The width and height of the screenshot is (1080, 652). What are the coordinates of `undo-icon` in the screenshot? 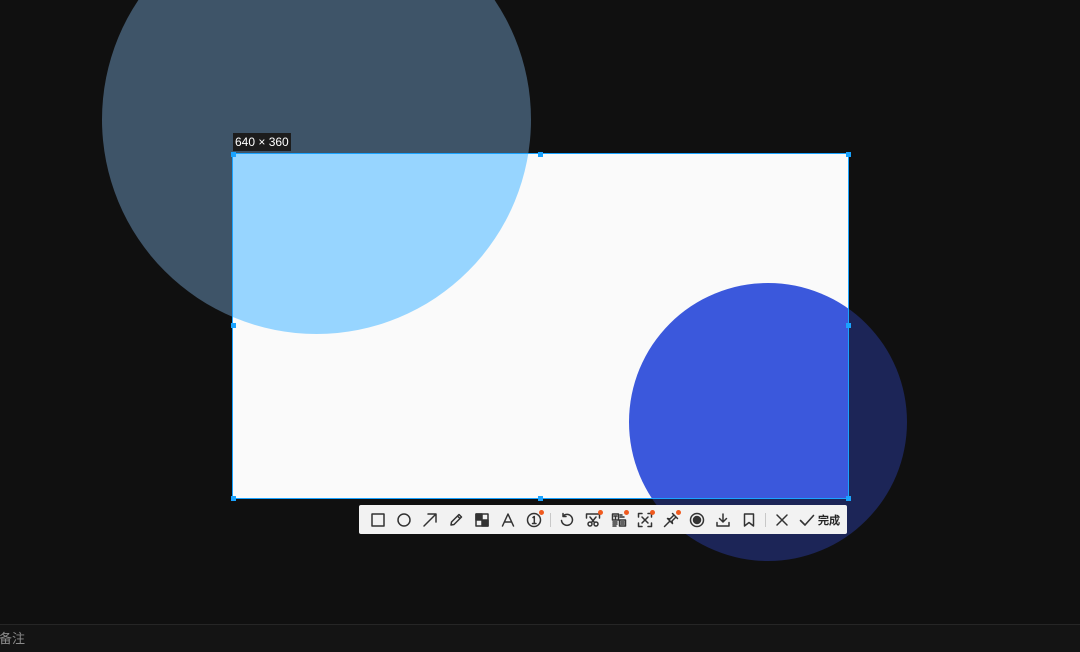 It's located at (567, 519).